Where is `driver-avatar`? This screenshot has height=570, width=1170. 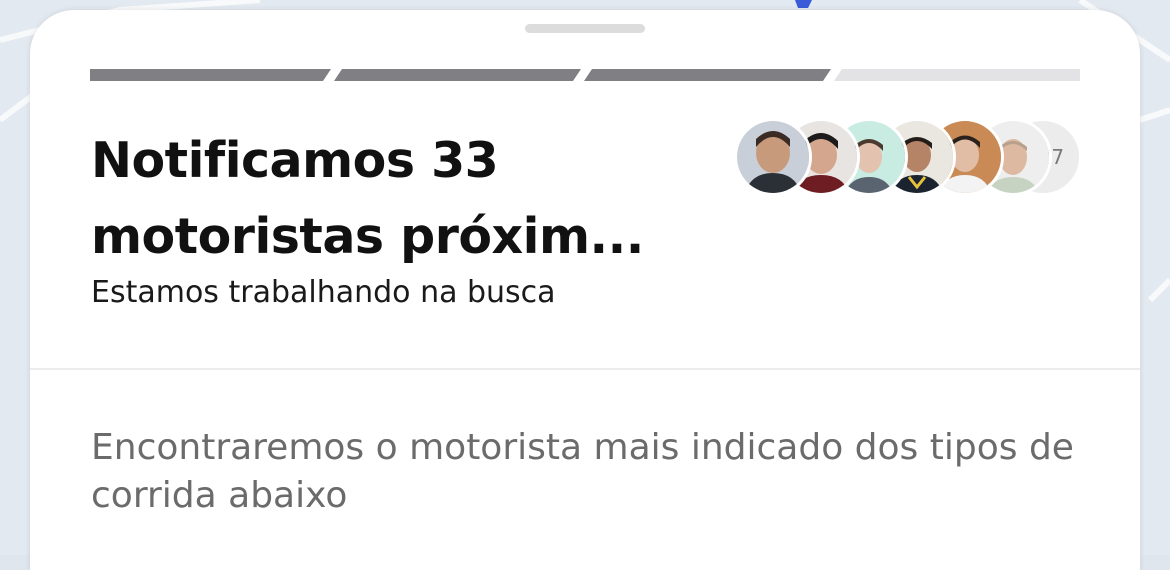
driver-avatar is located at coordinates (773, 157).